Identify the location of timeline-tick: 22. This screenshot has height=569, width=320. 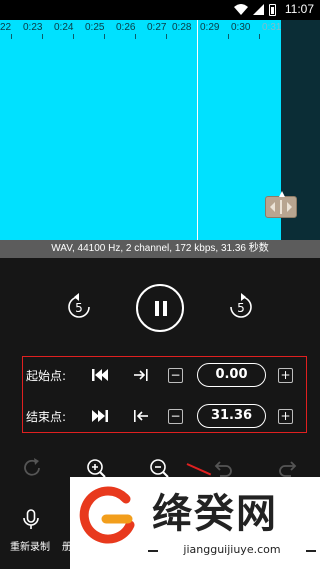
(6, 27).